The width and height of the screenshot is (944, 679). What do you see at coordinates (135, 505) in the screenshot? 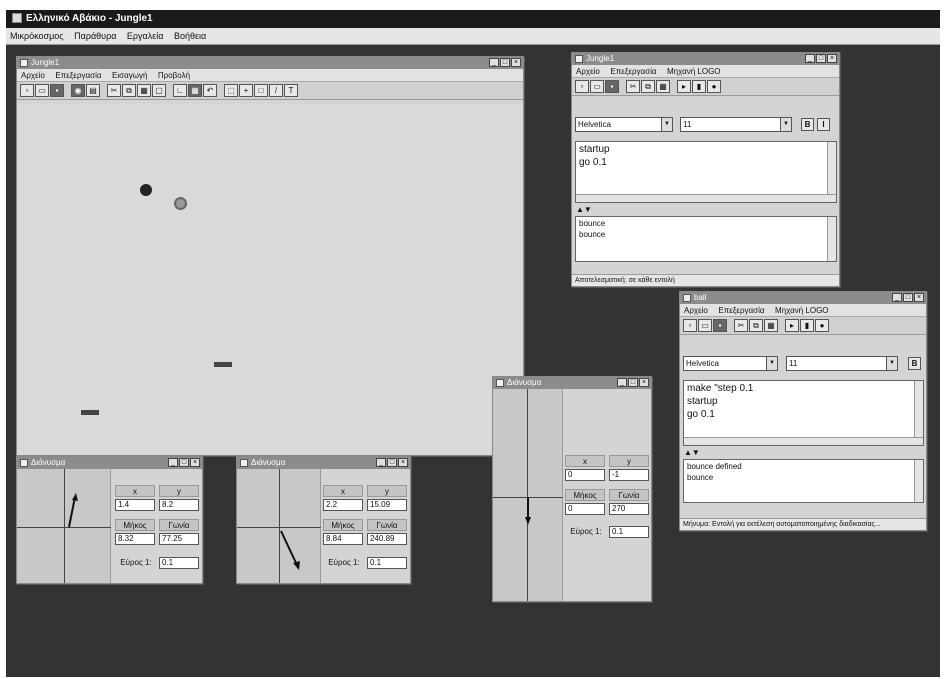
I see `x-field: 1.4` at bounding box center [135, 505].